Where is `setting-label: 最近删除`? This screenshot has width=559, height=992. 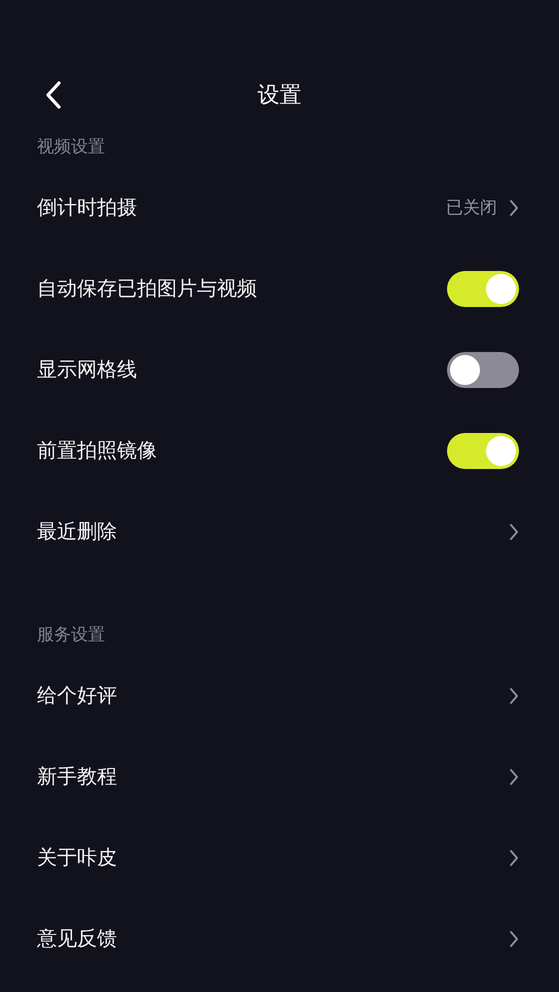
setting-label: 最近删除 is located at coordinates (77, 531).